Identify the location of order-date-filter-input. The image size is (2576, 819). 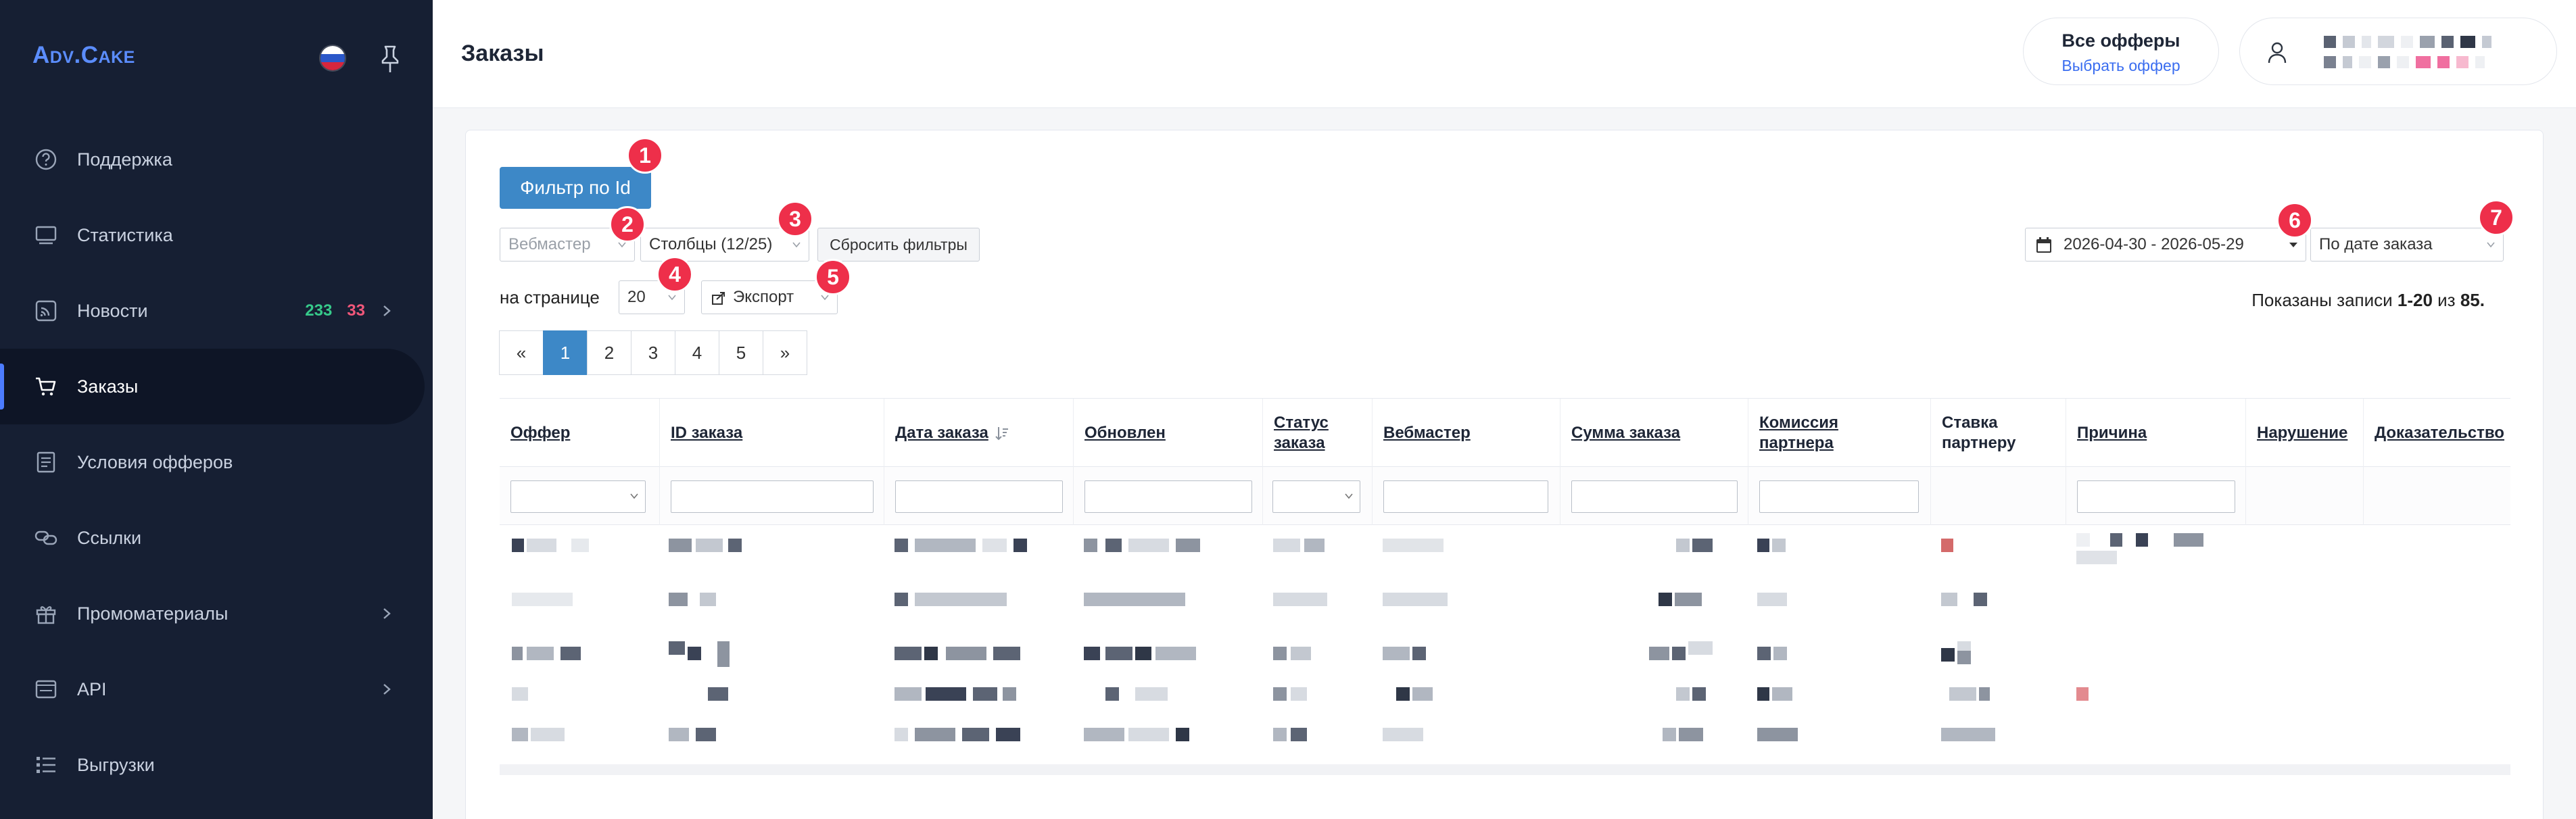
(979, 497).